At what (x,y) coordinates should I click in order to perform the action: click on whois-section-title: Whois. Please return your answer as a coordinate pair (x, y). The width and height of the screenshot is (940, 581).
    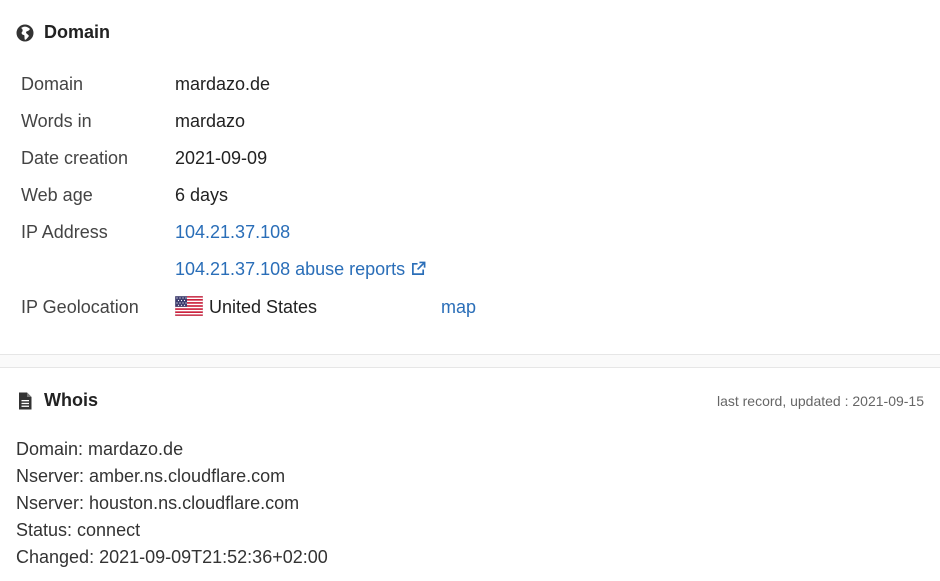
    Looking at the image, I should click on (71, 400).